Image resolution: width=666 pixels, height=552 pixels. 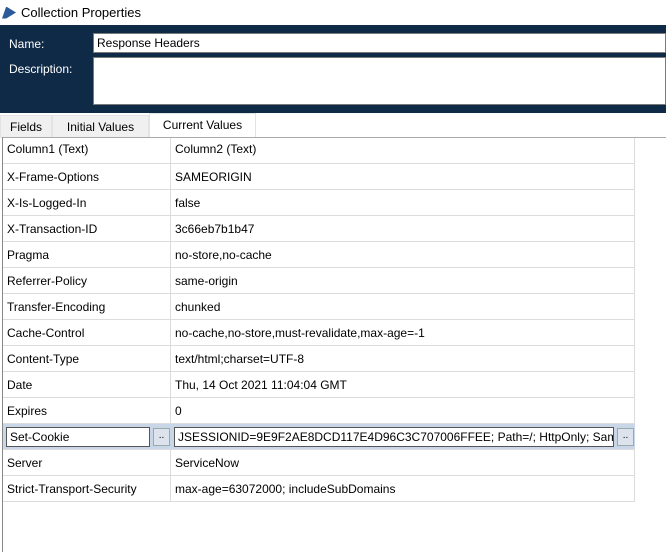 What do you see at coordinates (403, 203) in the screenshot?
I see `value-cell: false` at bounding box center [403, 203].